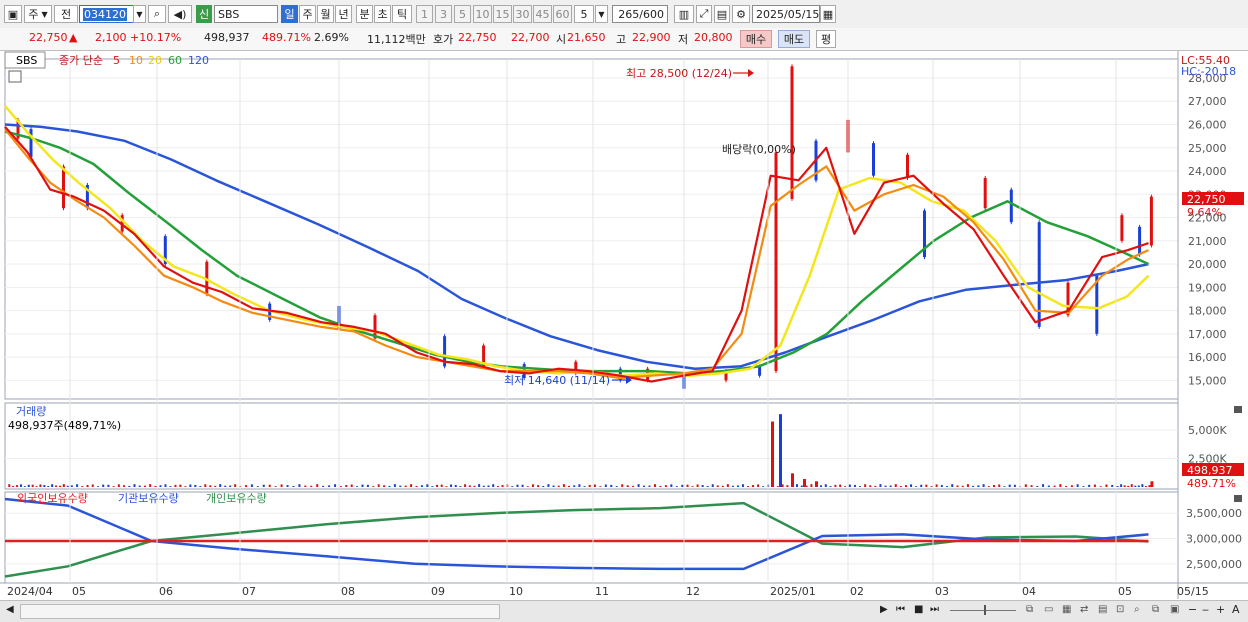 The height and width of the screenshot is (622, 1248). I want to click on tile-icon: ⧉, so click(1029, 609).